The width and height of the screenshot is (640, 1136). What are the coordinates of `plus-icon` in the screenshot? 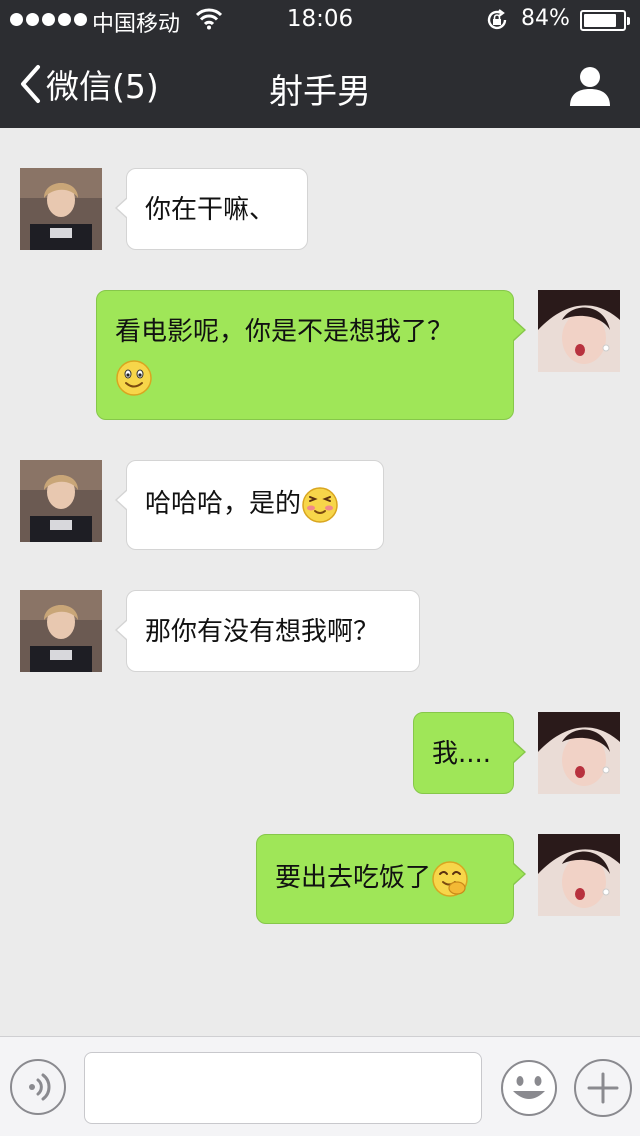 It's located at (603, 1088).